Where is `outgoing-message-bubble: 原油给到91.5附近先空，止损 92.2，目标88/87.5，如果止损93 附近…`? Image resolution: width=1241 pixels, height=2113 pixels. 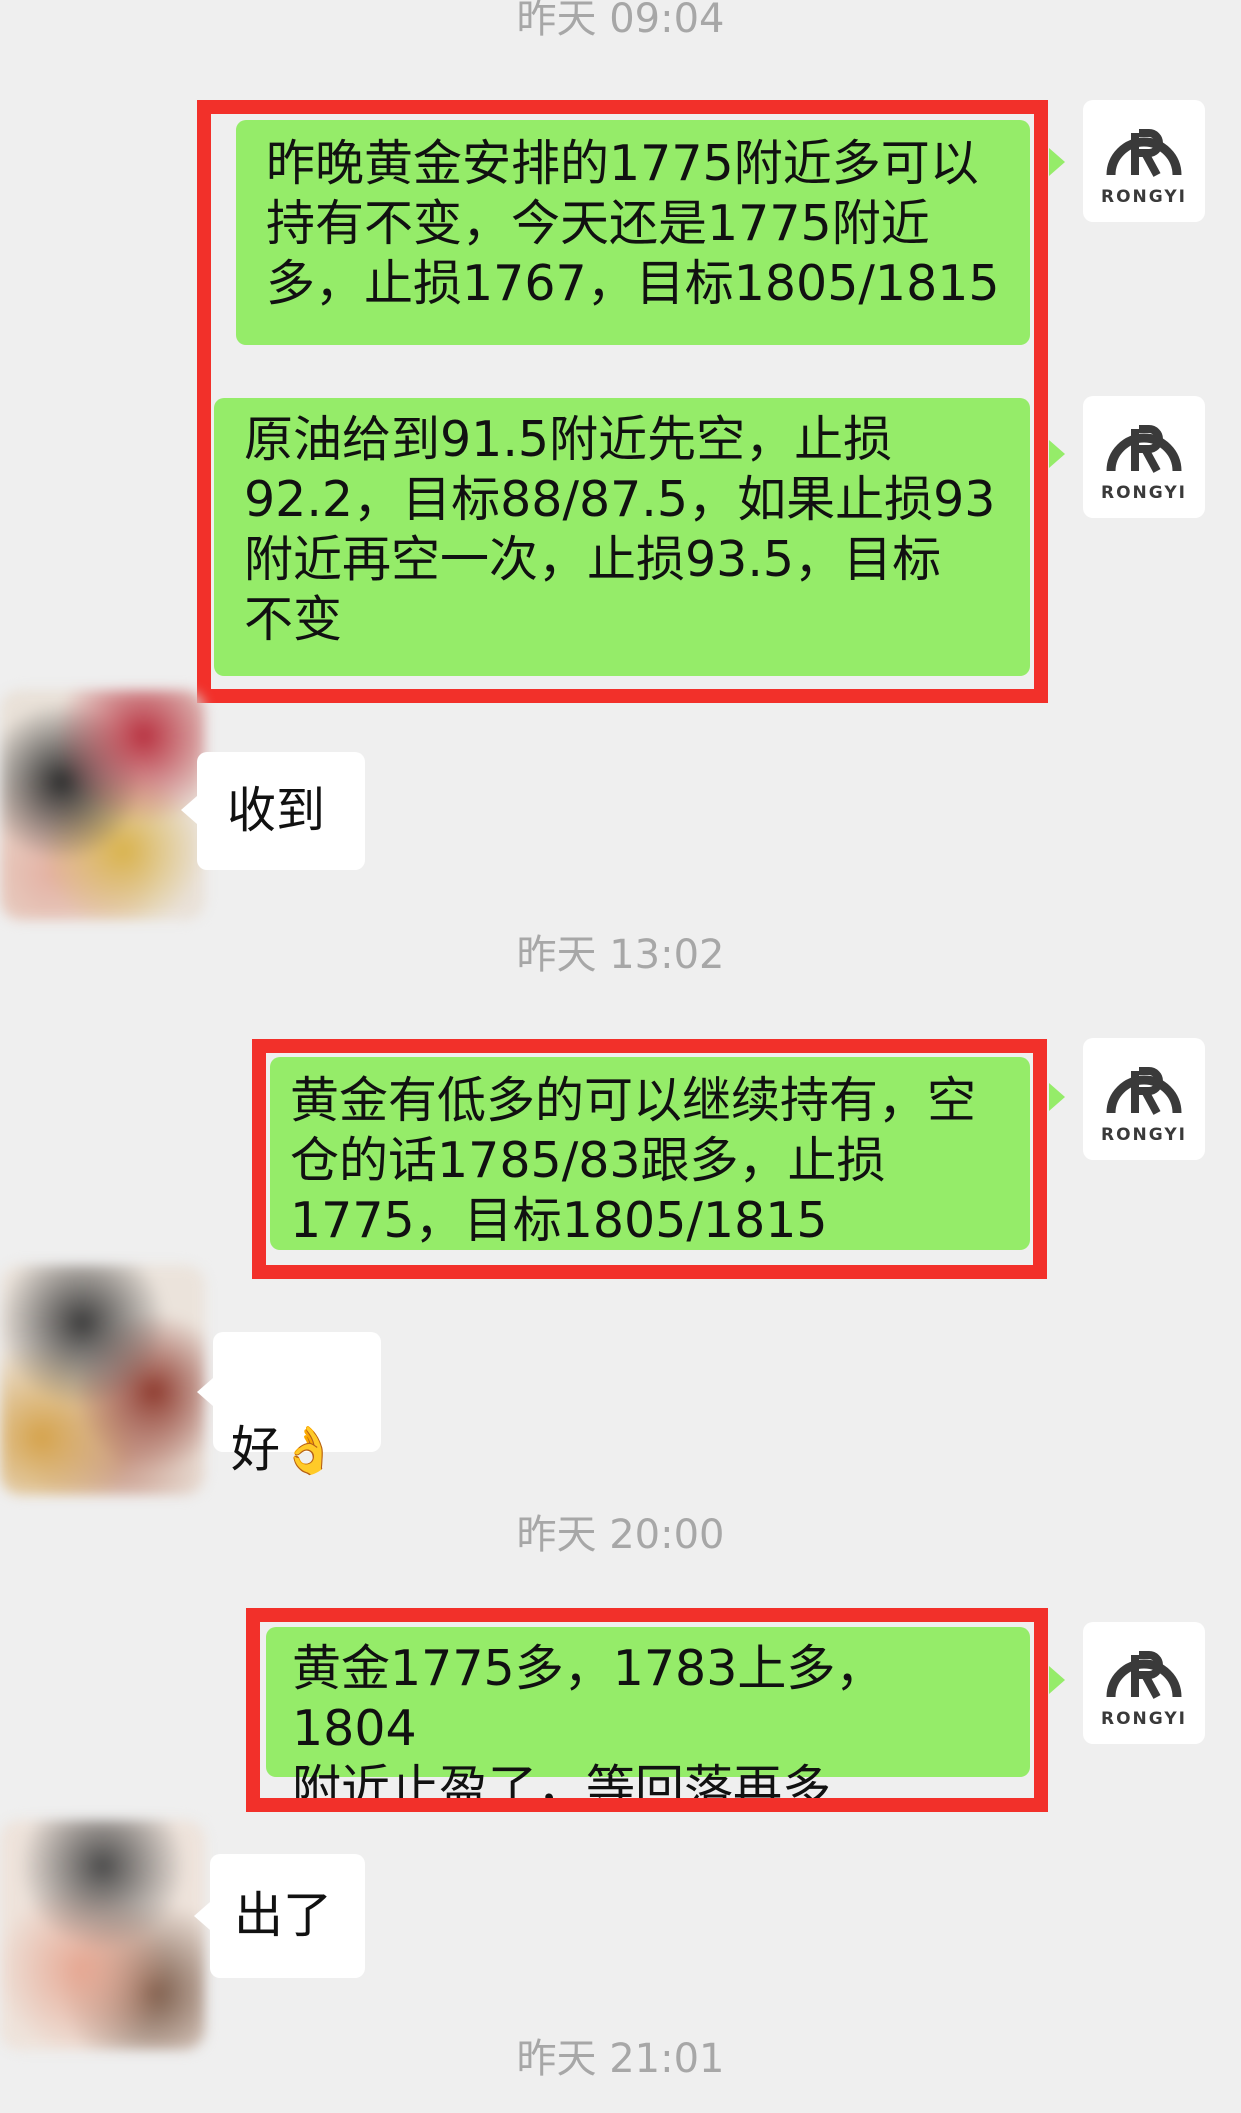 outgoing-message-bubble: 原油给到91.5附近先空，止损 92.2，目标88/87.5，如果止损93 附近… is located at coordinates (622, 537).